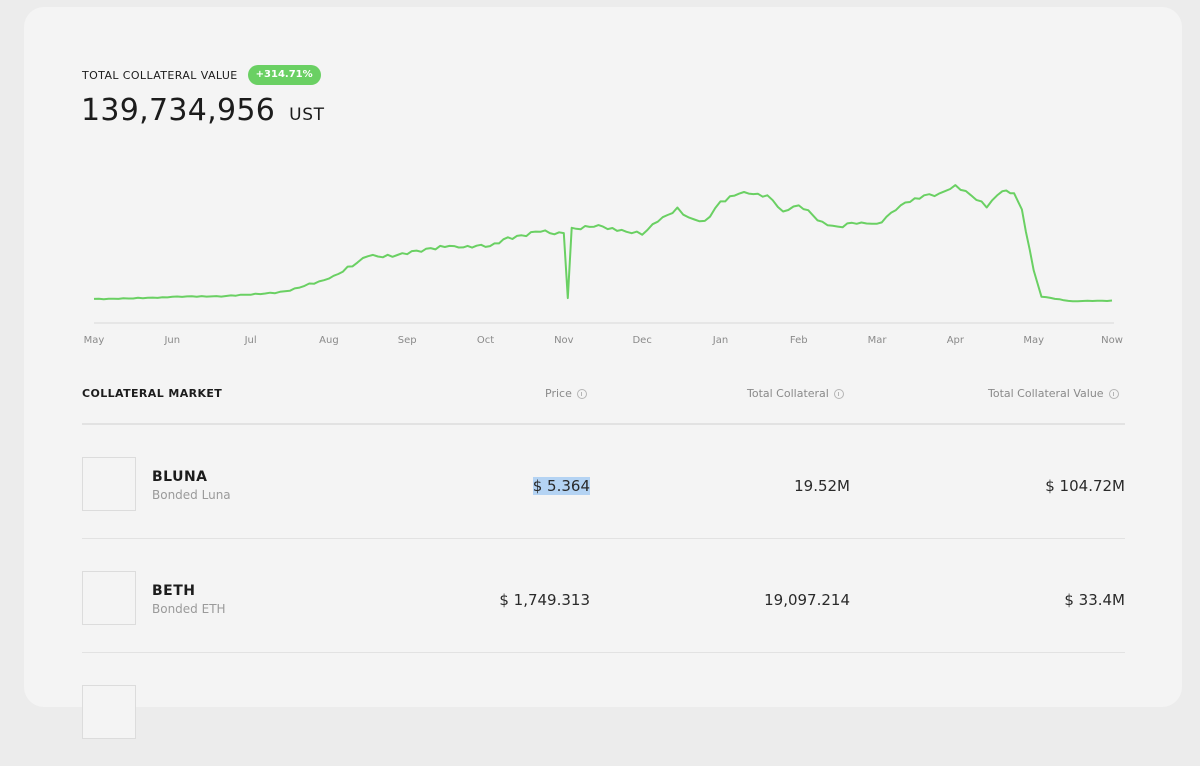 The width and height of the screenshot is (1200, 766). What do you see at coordinates (109, 712) in the screenshot?
I see `token-icon` at bounding box center [109, 712].